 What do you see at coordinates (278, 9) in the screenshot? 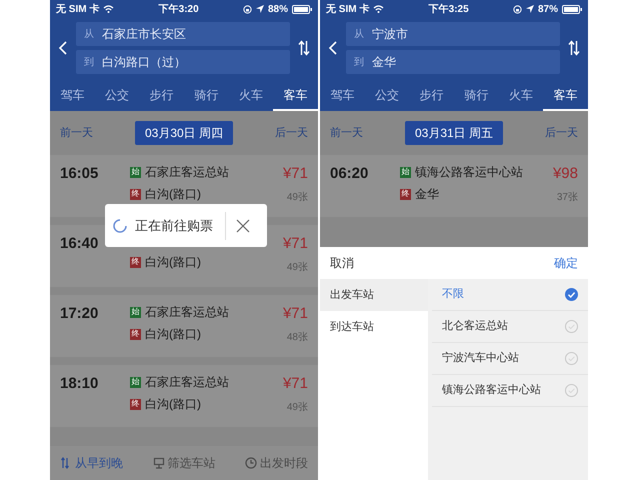
I see `battery-percent: 88%` at bounding box center [278, 9].